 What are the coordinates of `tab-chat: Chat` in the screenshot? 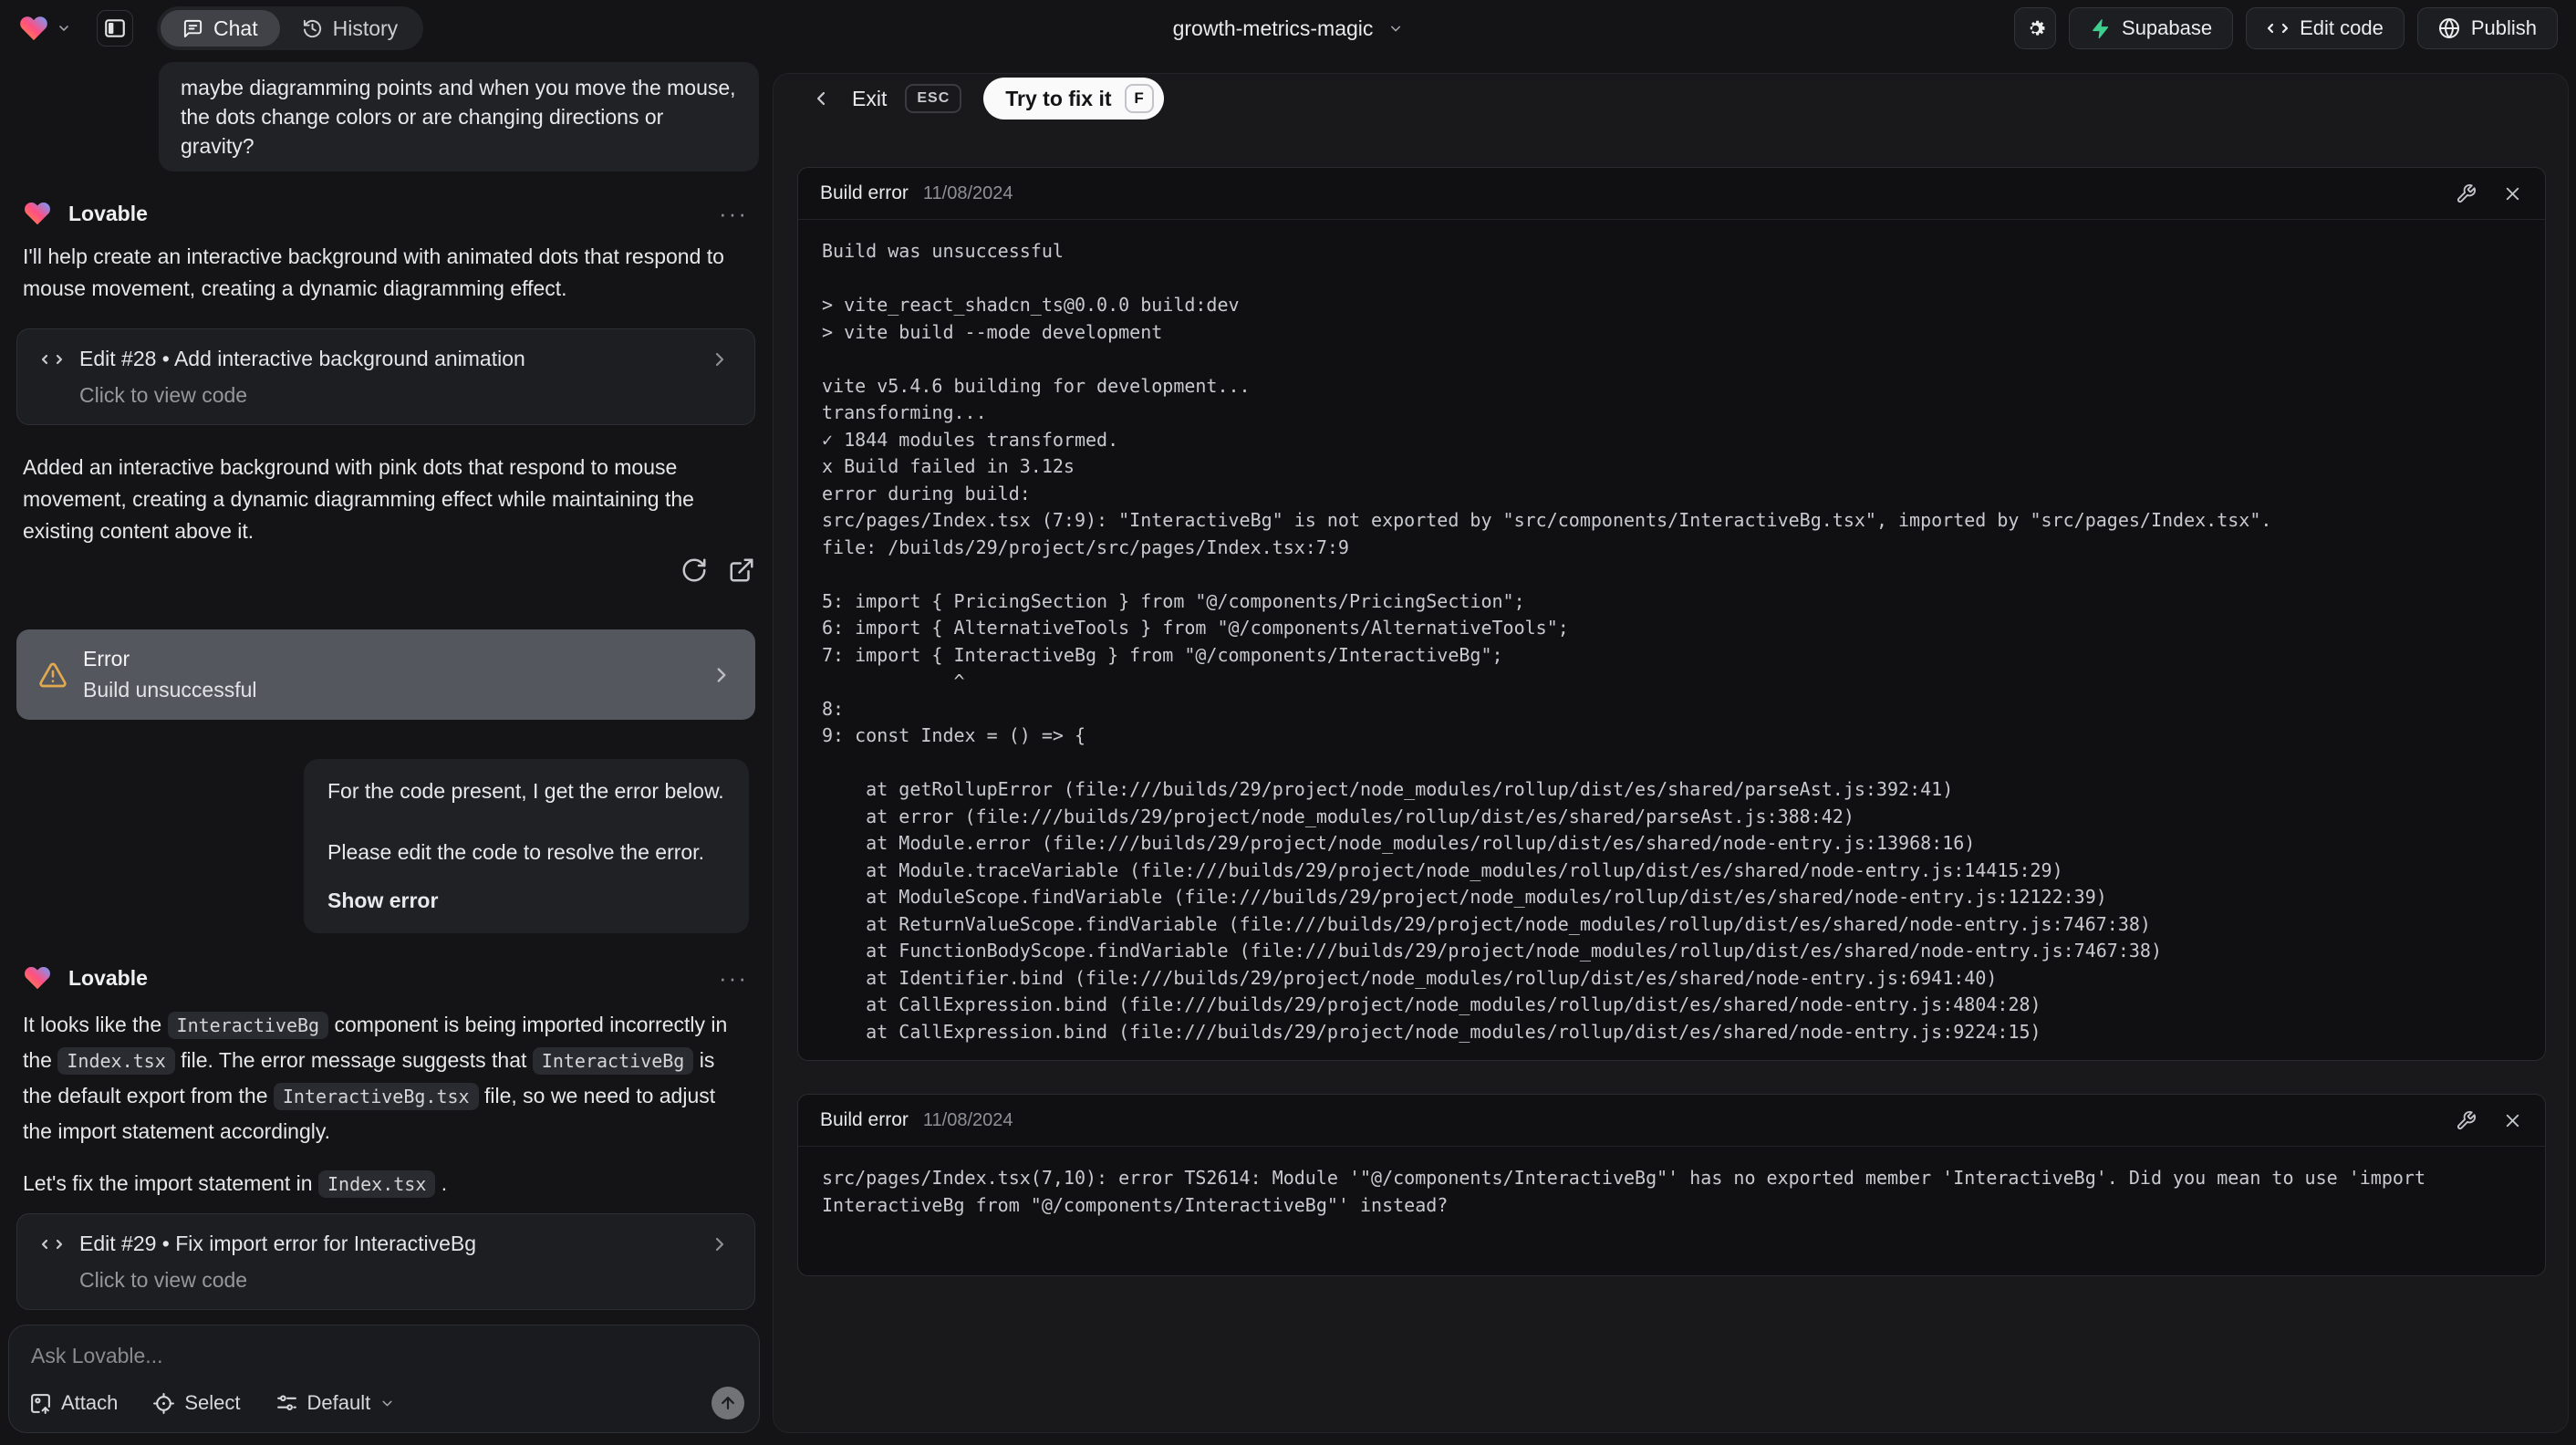 It's located at (220, 28).